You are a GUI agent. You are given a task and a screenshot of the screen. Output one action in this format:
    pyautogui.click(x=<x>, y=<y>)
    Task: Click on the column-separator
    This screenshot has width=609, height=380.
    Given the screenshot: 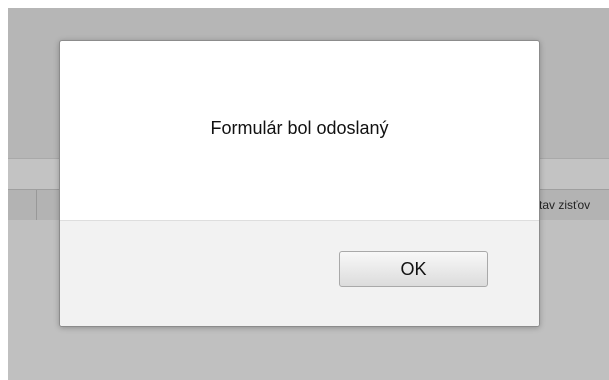 What is the action you would take?
    pyautogui.click(x=36, y=205)
    